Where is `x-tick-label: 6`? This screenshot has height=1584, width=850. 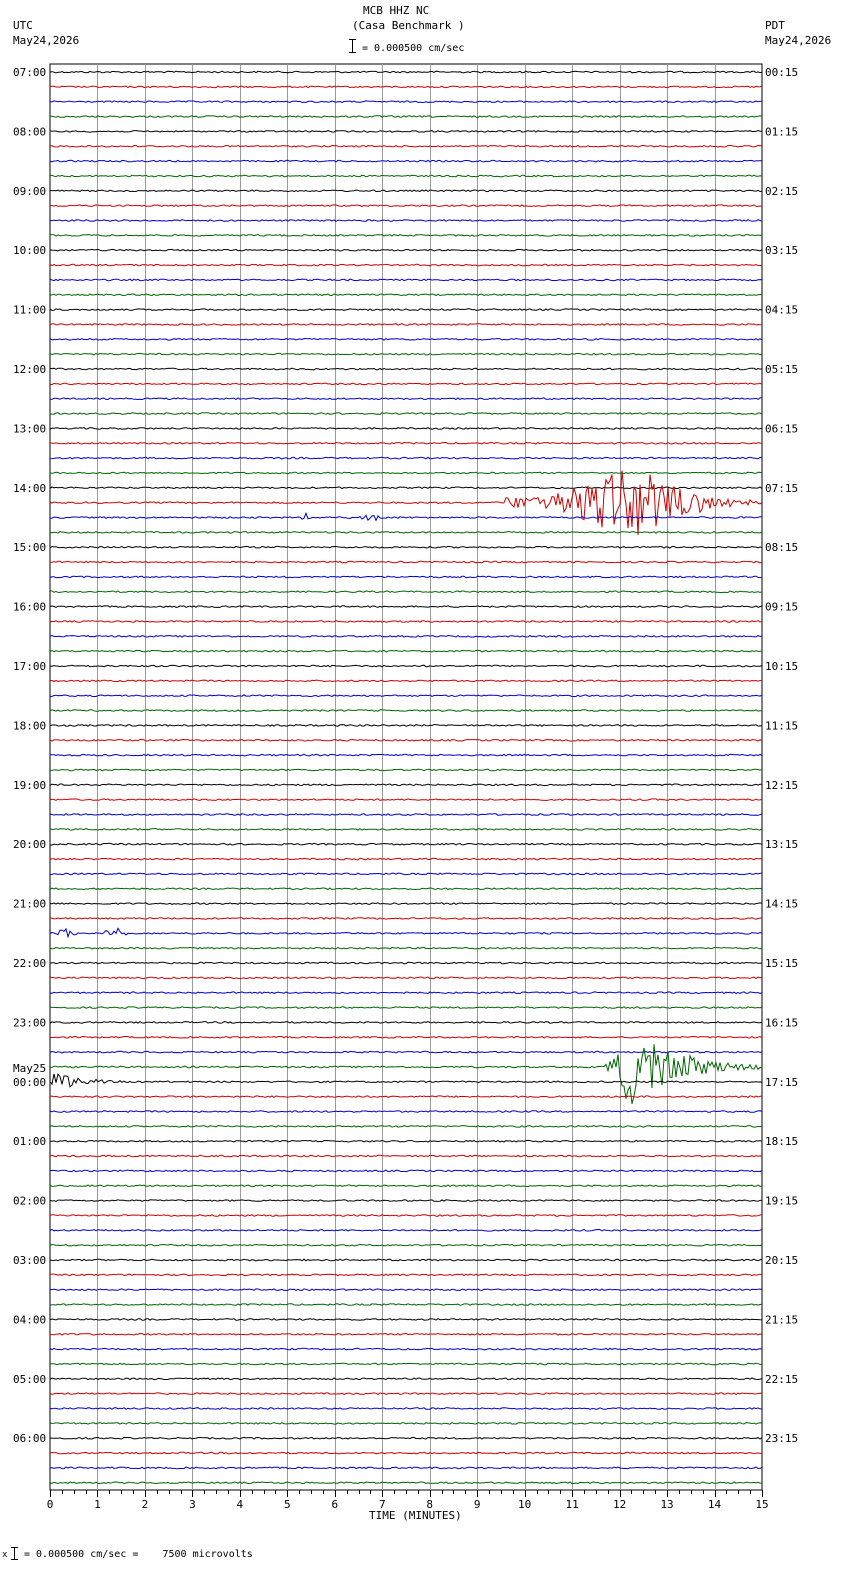 x-tick-label: 6 is located at coordinates (334, 1504).